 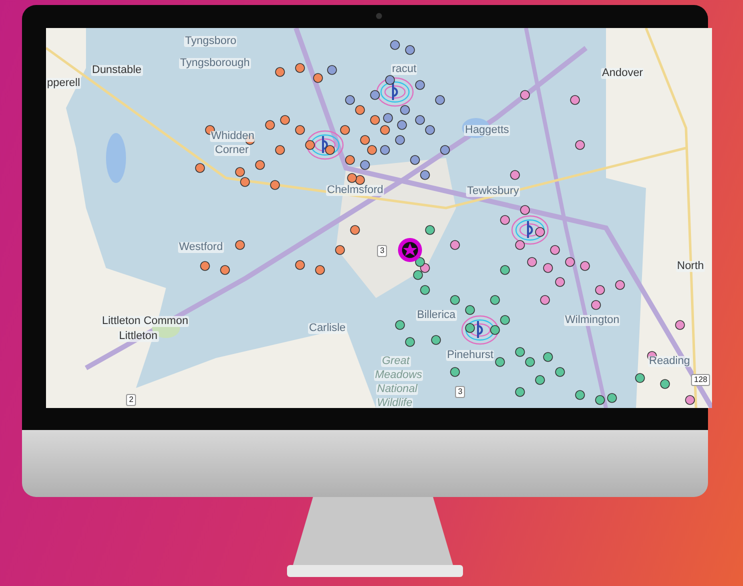 What do you see at coordinates (379, 16) in the screenshot?
I see `webcam-icon` at bounding box center [379, 16].